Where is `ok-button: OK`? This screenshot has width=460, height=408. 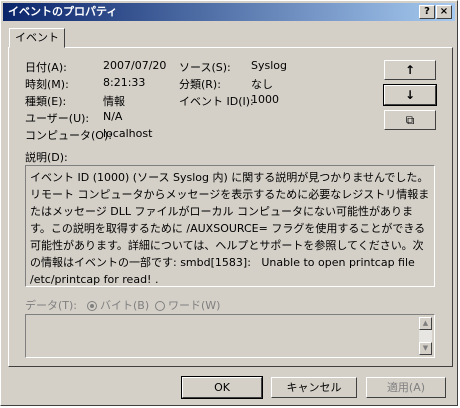 ok-button: OK is located at coordinates (222, 387).